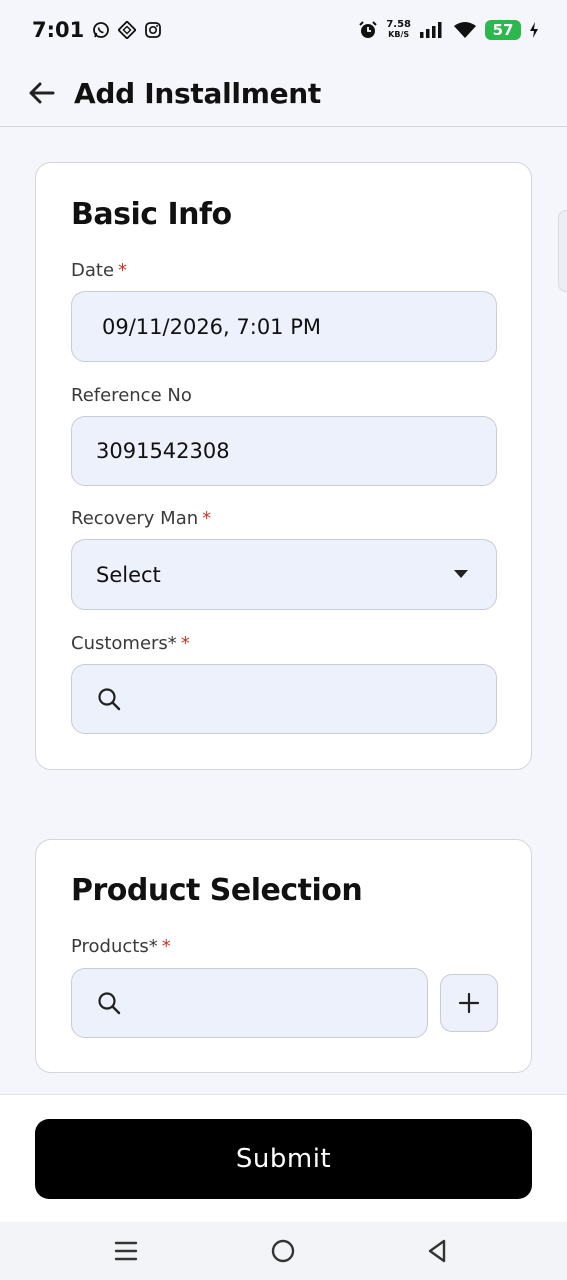 The image size is (567, 1280). What do you see at coordinates (432, 30) in the screenshot?
I see `signal-icon` at bounding box center [432, 30].